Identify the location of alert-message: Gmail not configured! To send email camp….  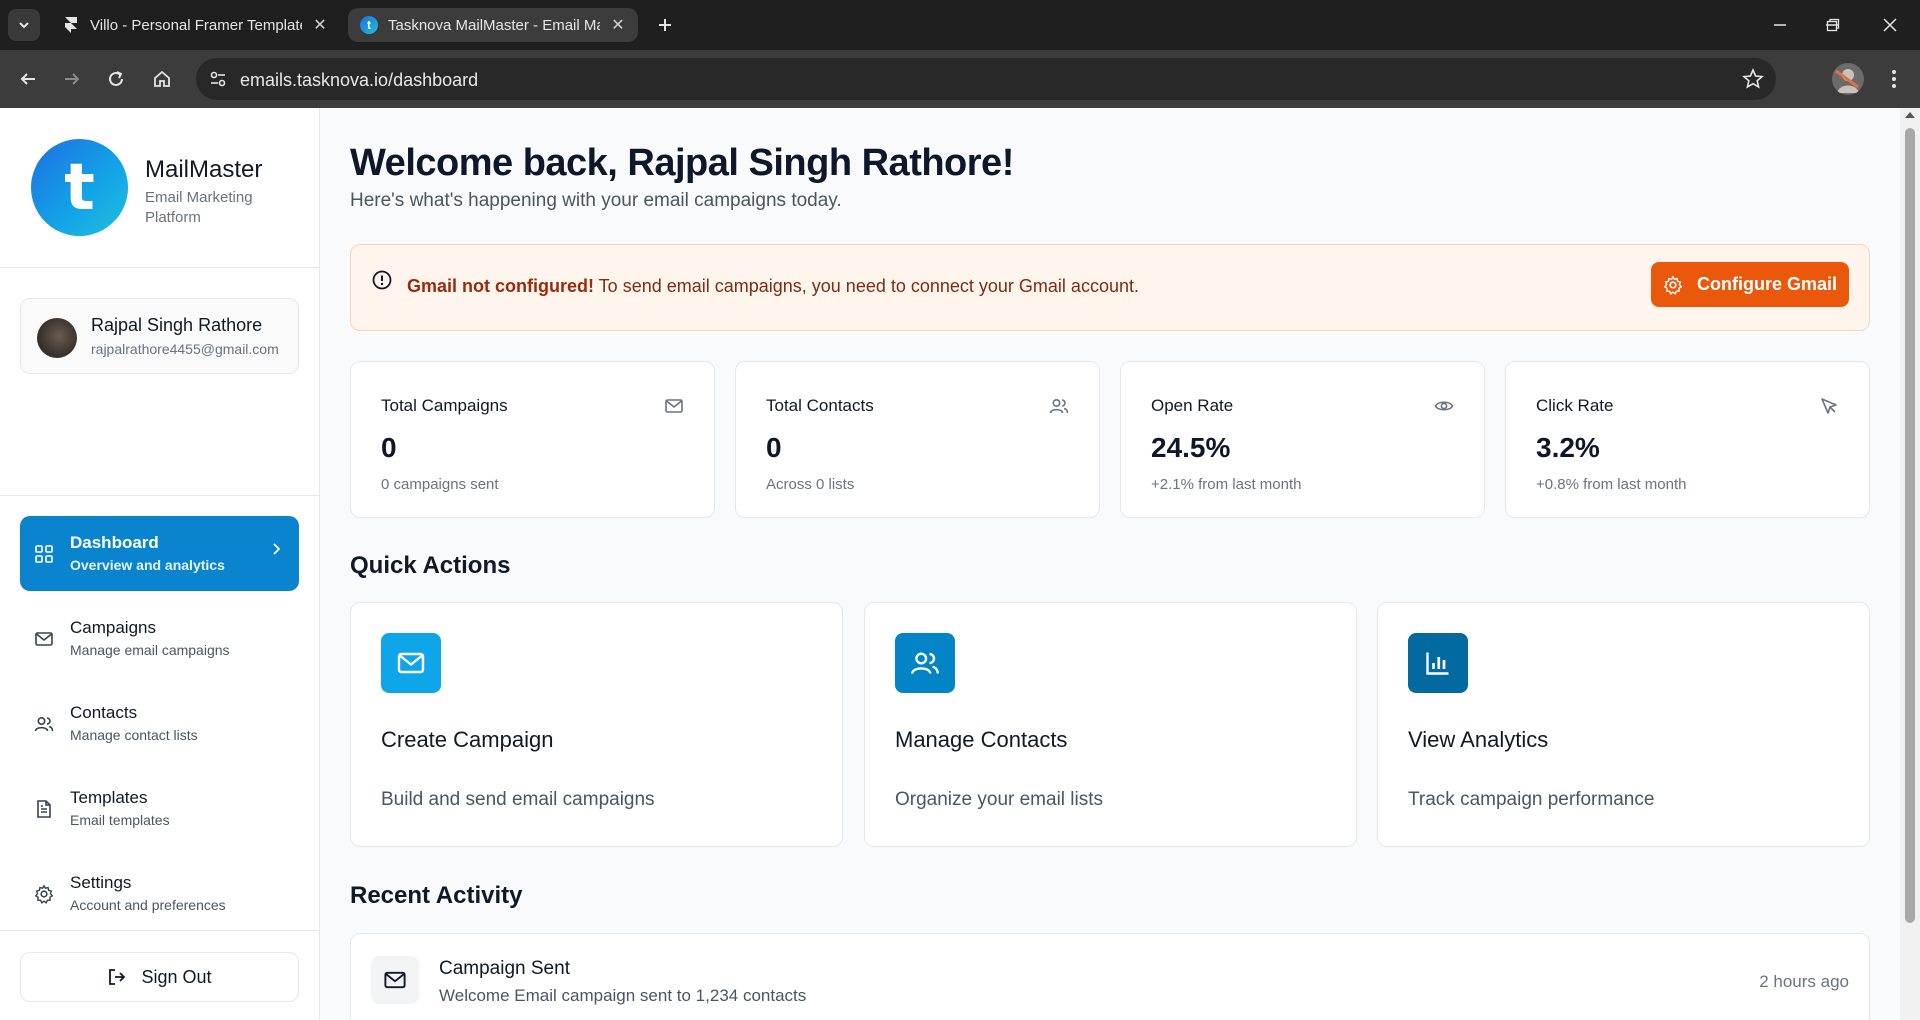
(773, 286).